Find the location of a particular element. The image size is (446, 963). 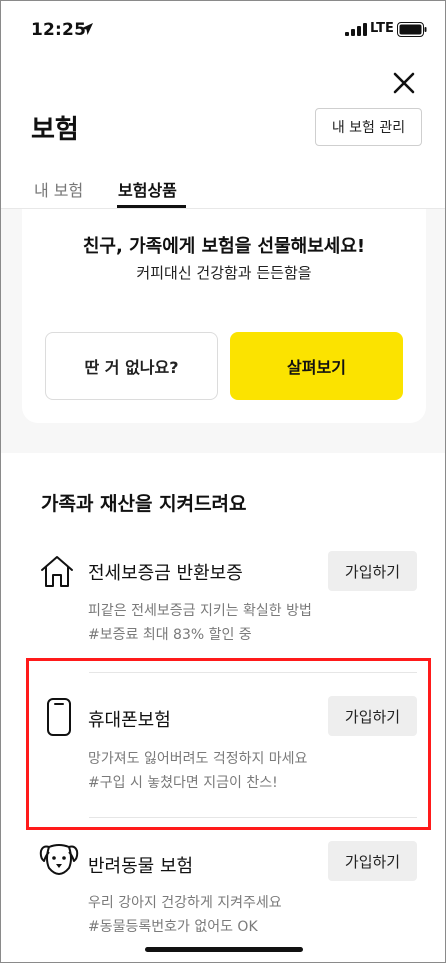

product-desc-pet: 우리 강아지 건강하게 지켜주세요 #동물등록번호가 없어도 OK is located at coordinates (185, 915).